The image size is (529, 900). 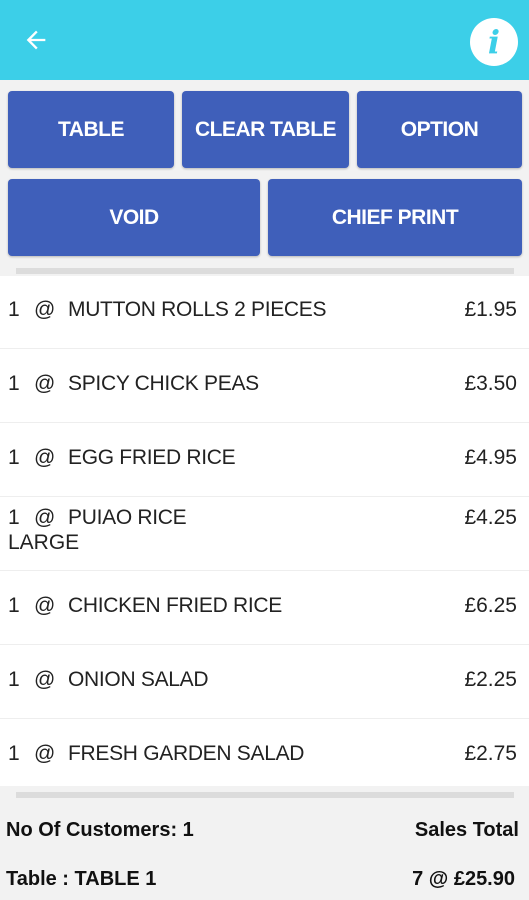 What do you see at coordinates (127, 517) in the screenshot?
I see `item-name: PUIAO RICE` at bounding box center [127, 517].